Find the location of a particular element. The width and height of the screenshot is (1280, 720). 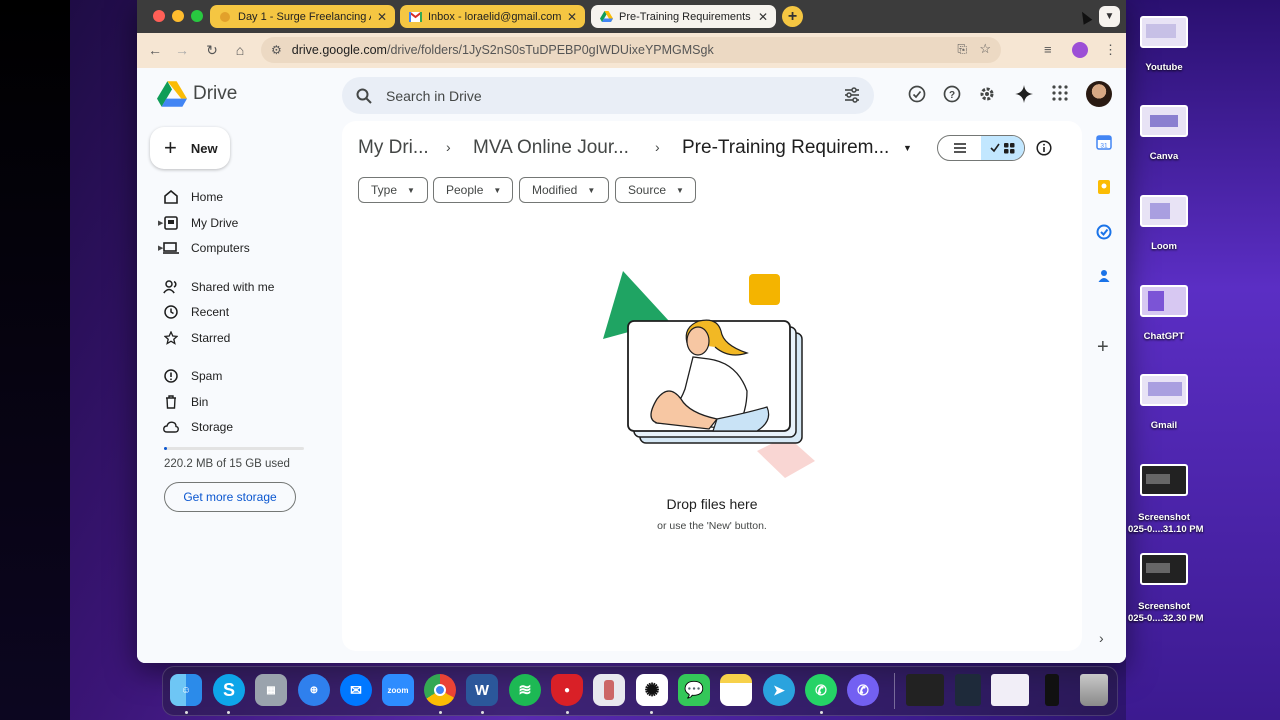

telegram-icon: ➤ is located at coordinates (779, 690).